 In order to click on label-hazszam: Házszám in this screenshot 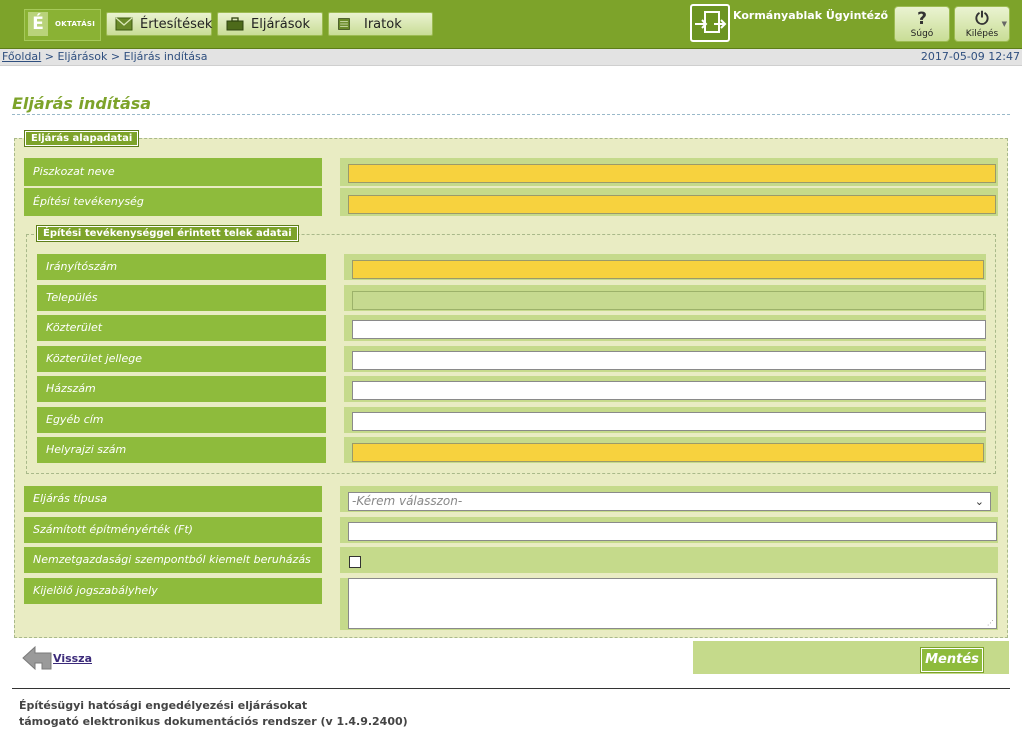, I will do `click(181, 389)`.